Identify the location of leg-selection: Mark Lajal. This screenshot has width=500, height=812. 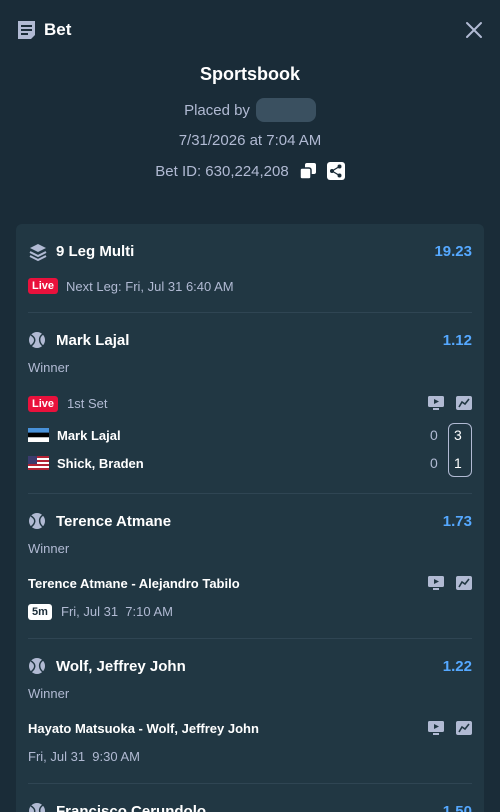
(93, 340).